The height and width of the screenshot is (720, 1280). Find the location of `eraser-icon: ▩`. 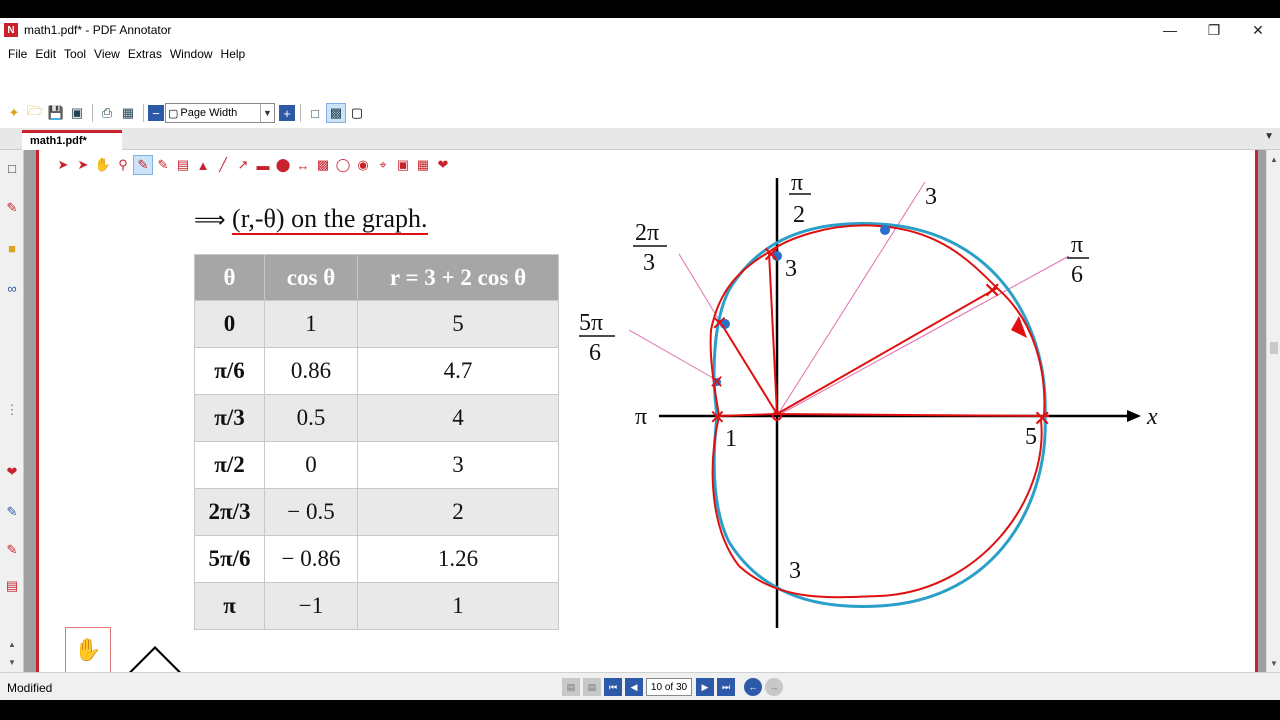

eraser-icon: ▩ is located at coordinates (323, 165).